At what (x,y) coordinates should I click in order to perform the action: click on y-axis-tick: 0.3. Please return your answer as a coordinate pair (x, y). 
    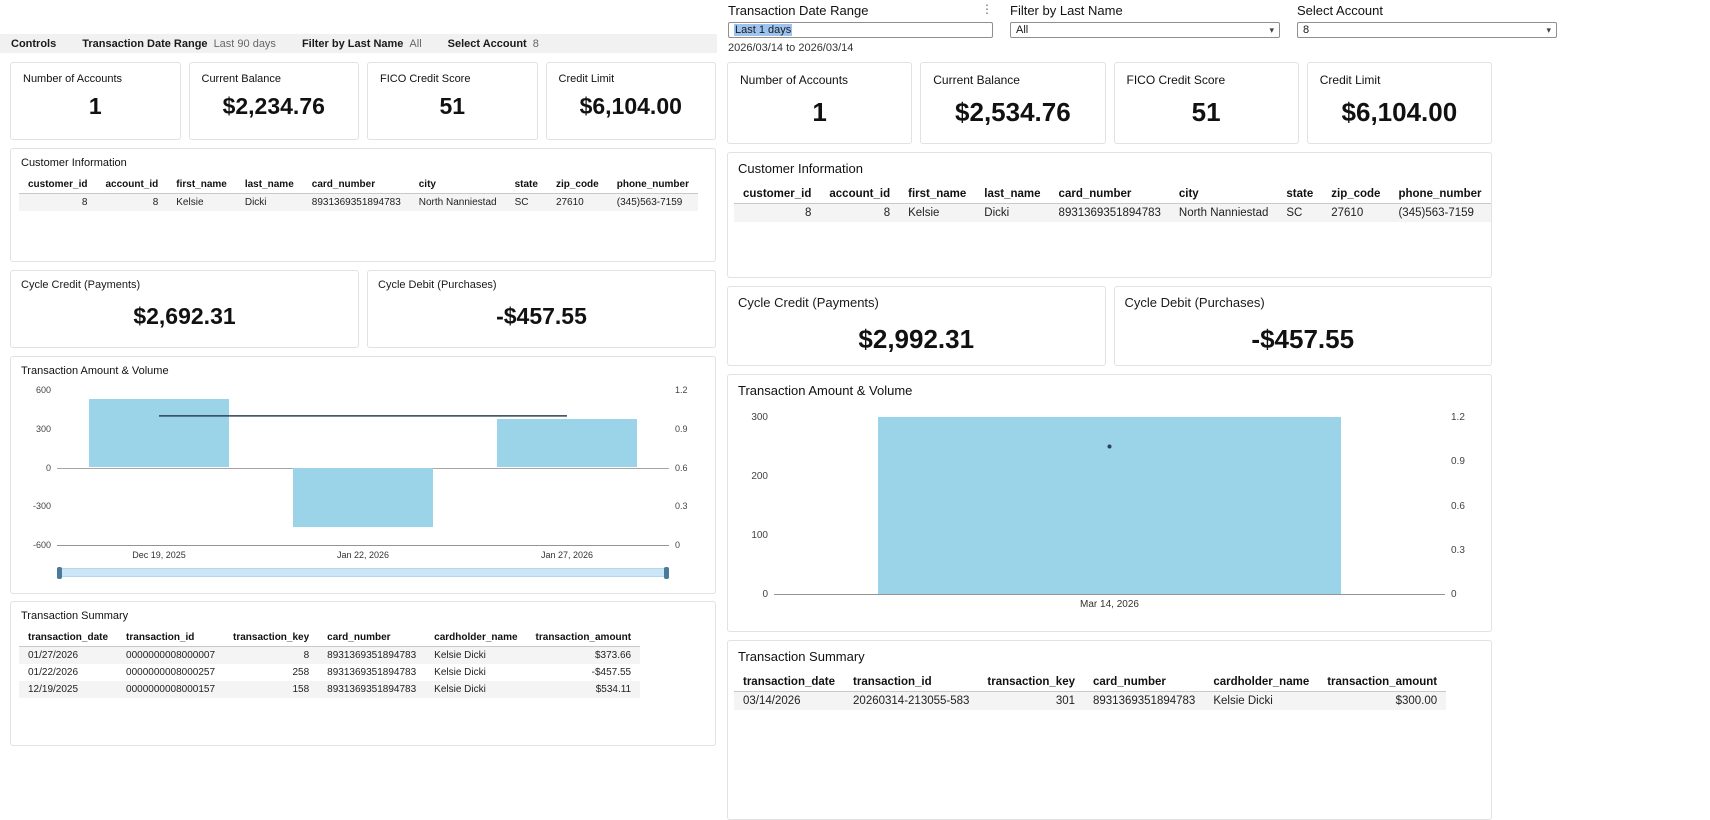
    Looking at the image, I should click on (1458, 550).